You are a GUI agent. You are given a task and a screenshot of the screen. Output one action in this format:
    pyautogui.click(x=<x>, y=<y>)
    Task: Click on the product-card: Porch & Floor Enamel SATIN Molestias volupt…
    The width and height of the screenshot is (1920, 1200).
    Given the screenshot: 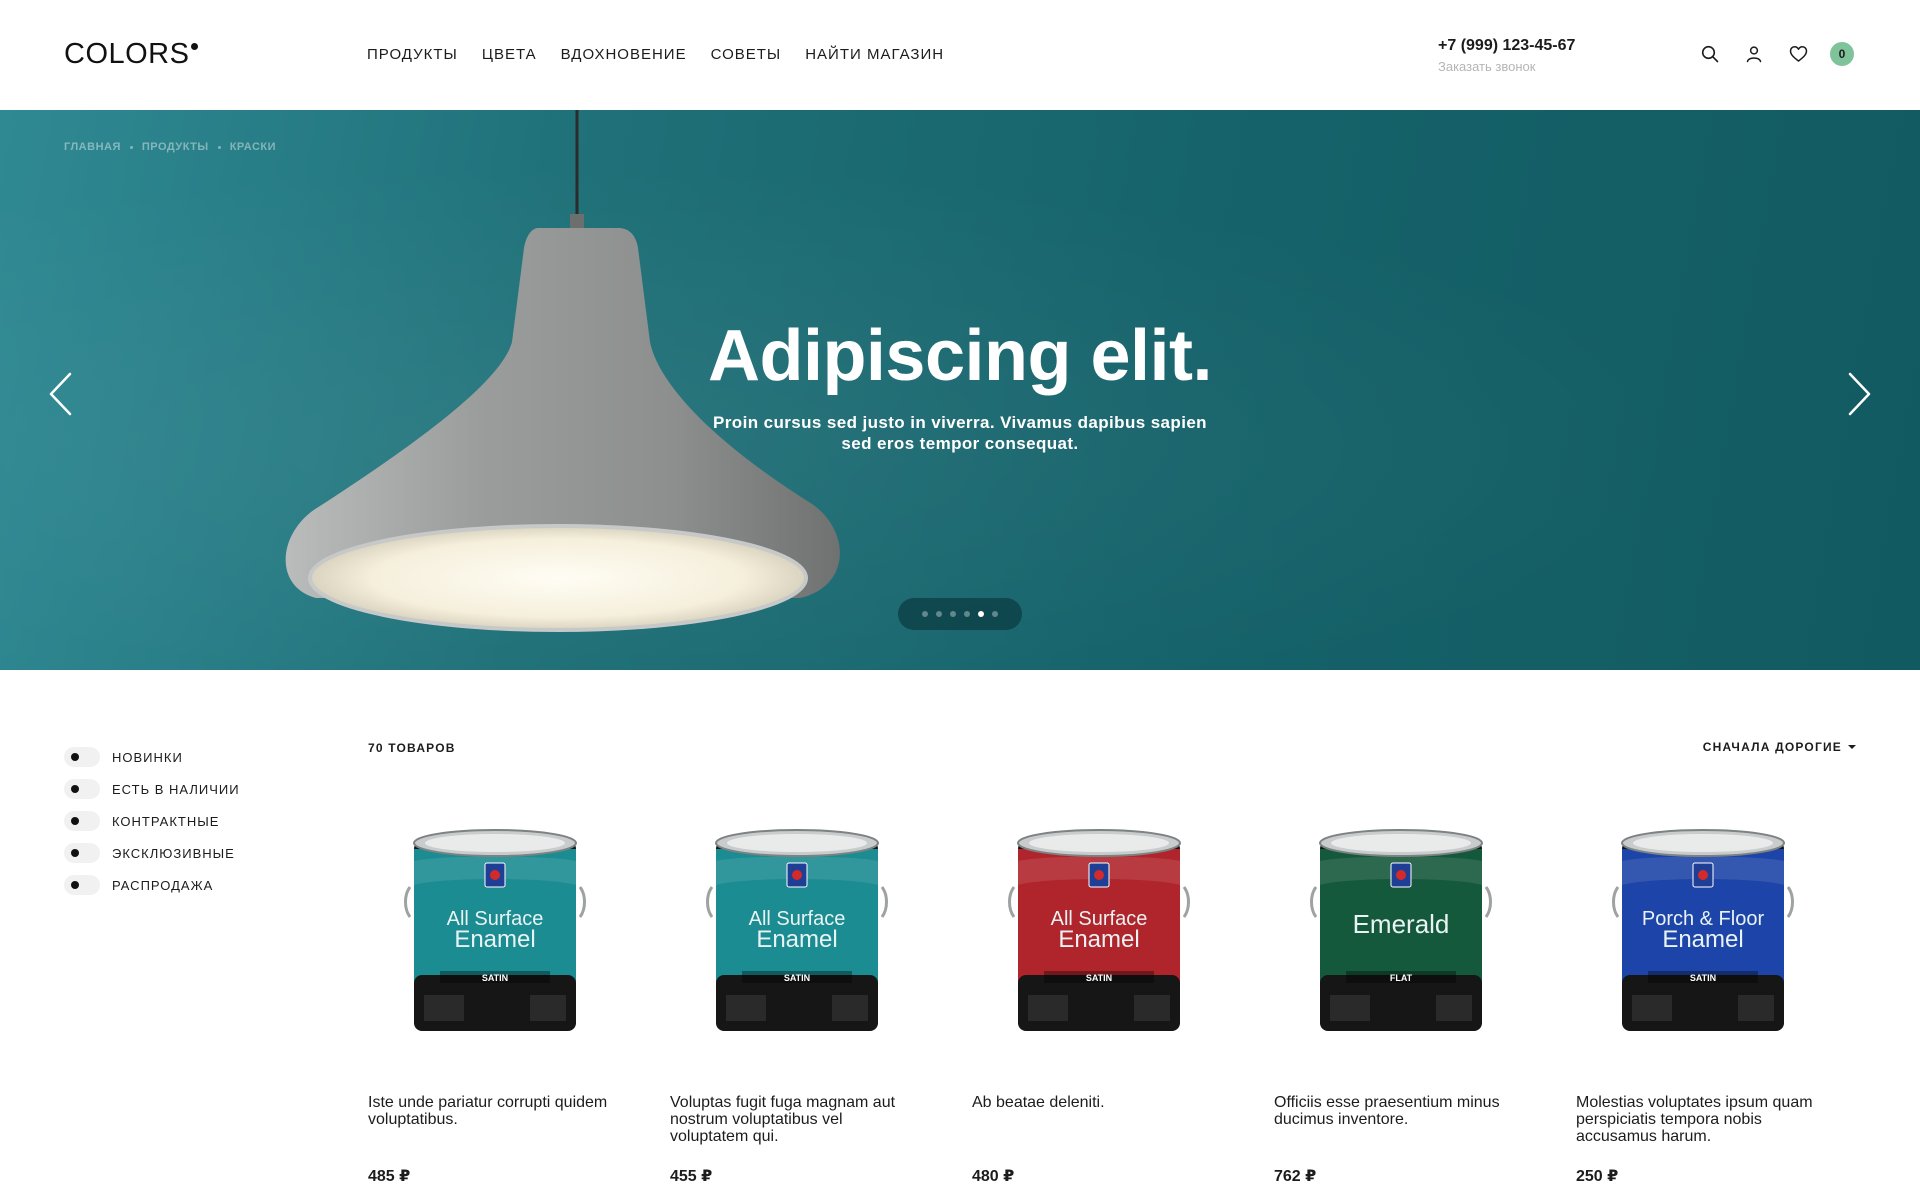 What is the action you would take?
    pyautogui.click(x=1703, y=999)
    